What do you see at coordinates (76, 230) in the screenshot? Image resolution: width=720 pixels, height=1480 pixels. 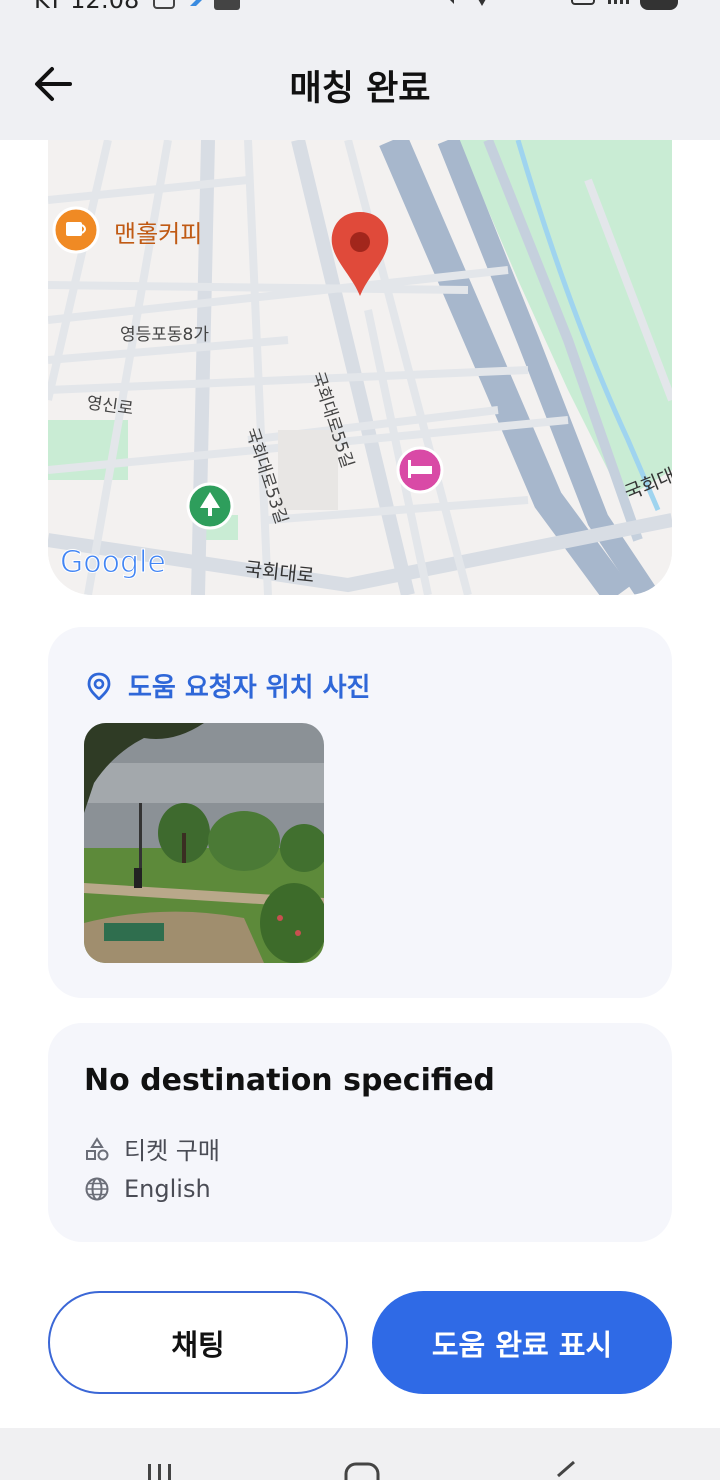 I see `cafe-icon` at bounding box center [76, 230].